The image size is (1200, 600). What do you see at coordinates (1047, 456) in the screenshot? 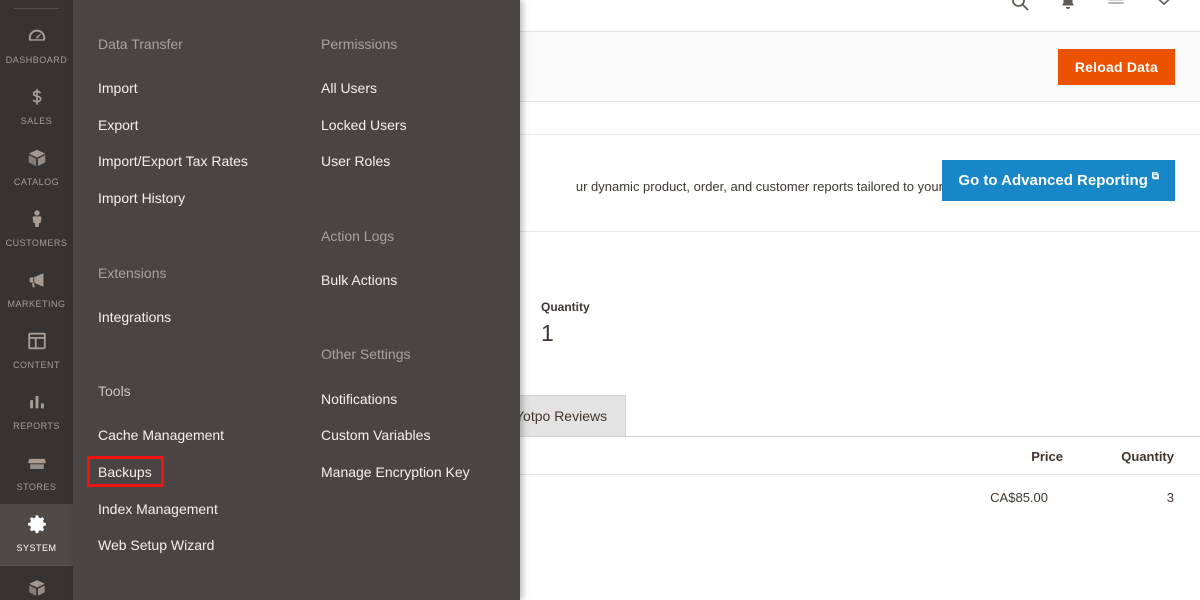
I see `column-header-price: Price` at bounding box center [1047, 456].